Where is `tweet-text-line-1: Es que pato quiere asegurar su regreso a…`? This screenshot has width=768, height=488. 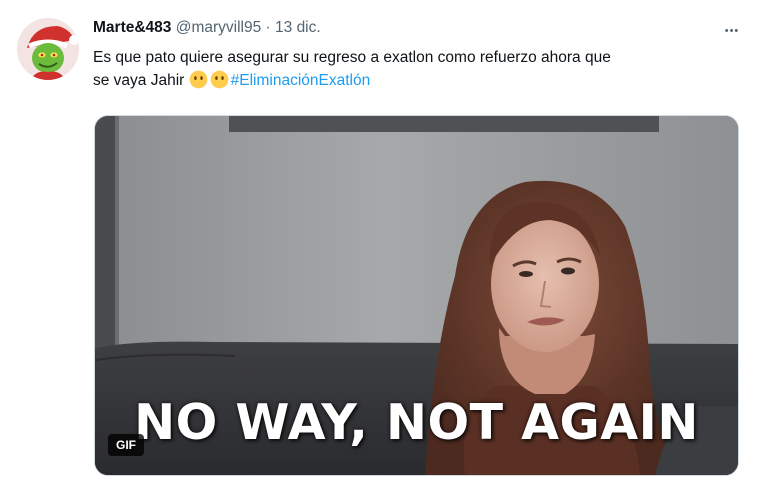 tweet-text-line-1: Es que pato quiere asegurar su regreso a… is located at coordinates (352, 57).